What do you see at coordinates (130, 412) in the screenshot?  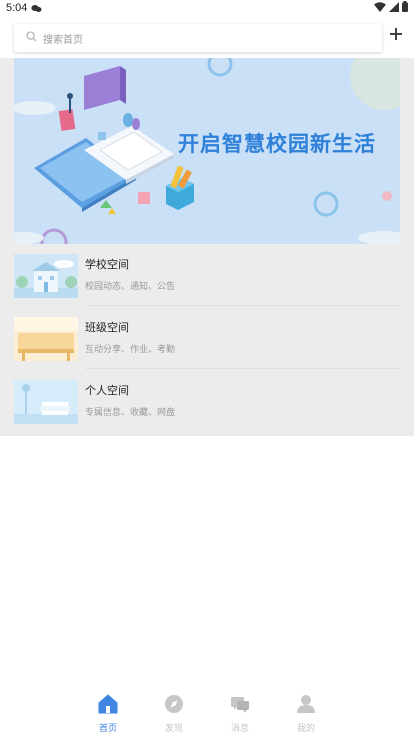 I see `list-item-subtitle: 专属信息、收藏、网盘` at bounding box center [130, 412].